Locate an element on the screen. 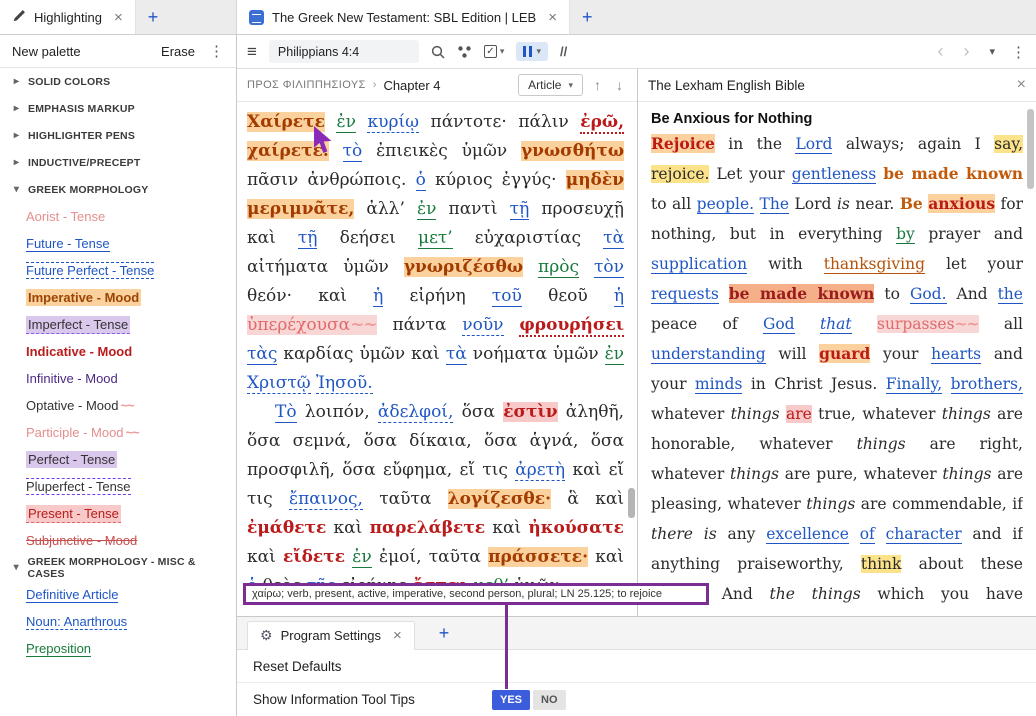 This screenshot has width=1036, height=716. panel-menu-icon: ⋮ is located at coordinates (1018, 52).